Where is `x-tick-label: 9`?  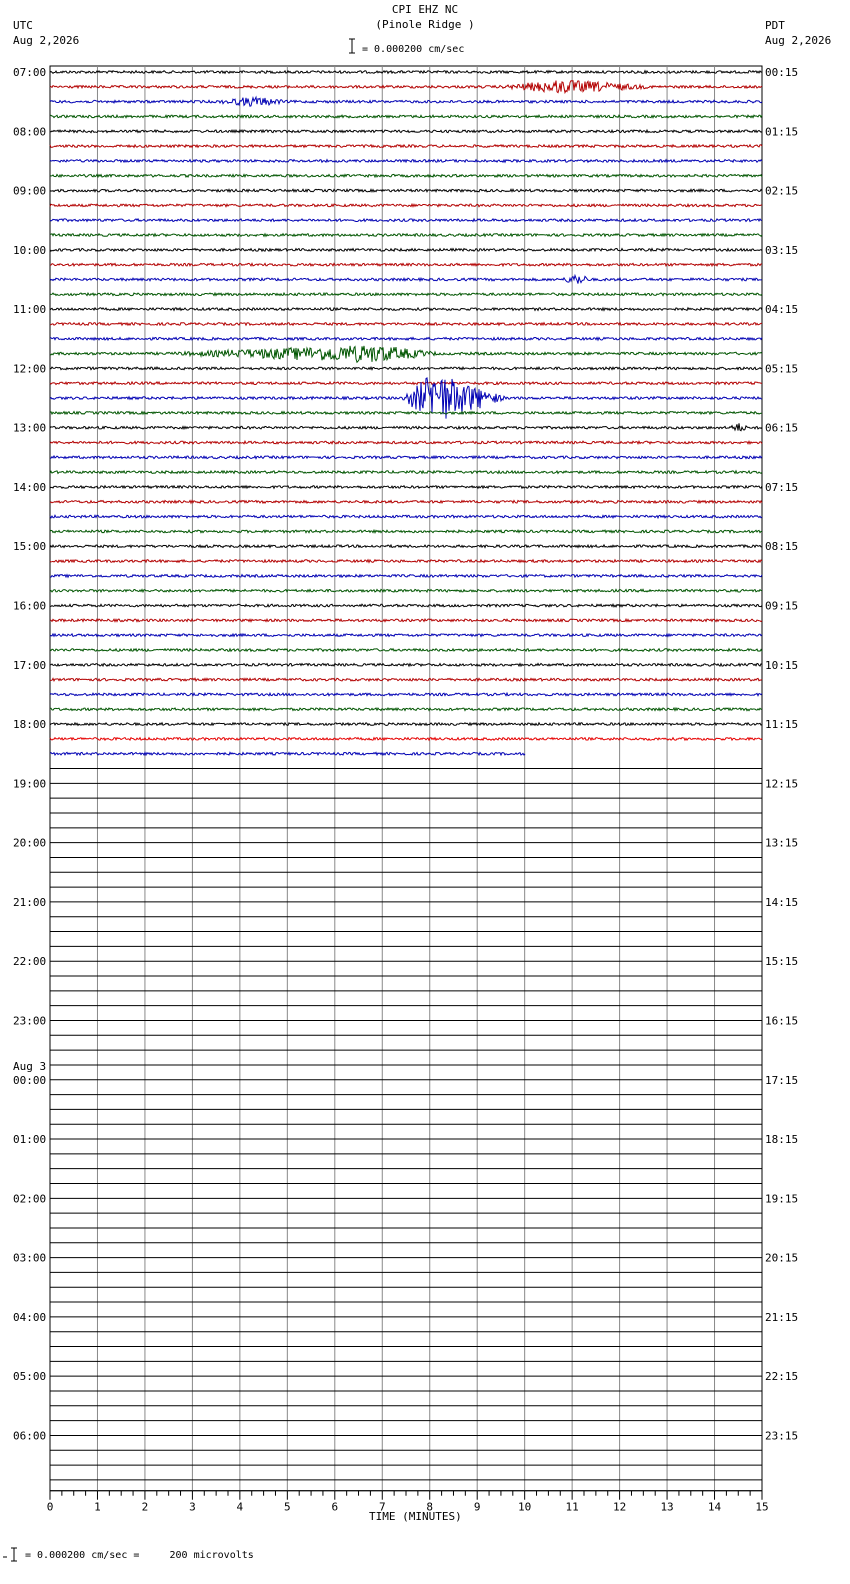
x-tick-label: 9 is located at coordinates (477, 1507).